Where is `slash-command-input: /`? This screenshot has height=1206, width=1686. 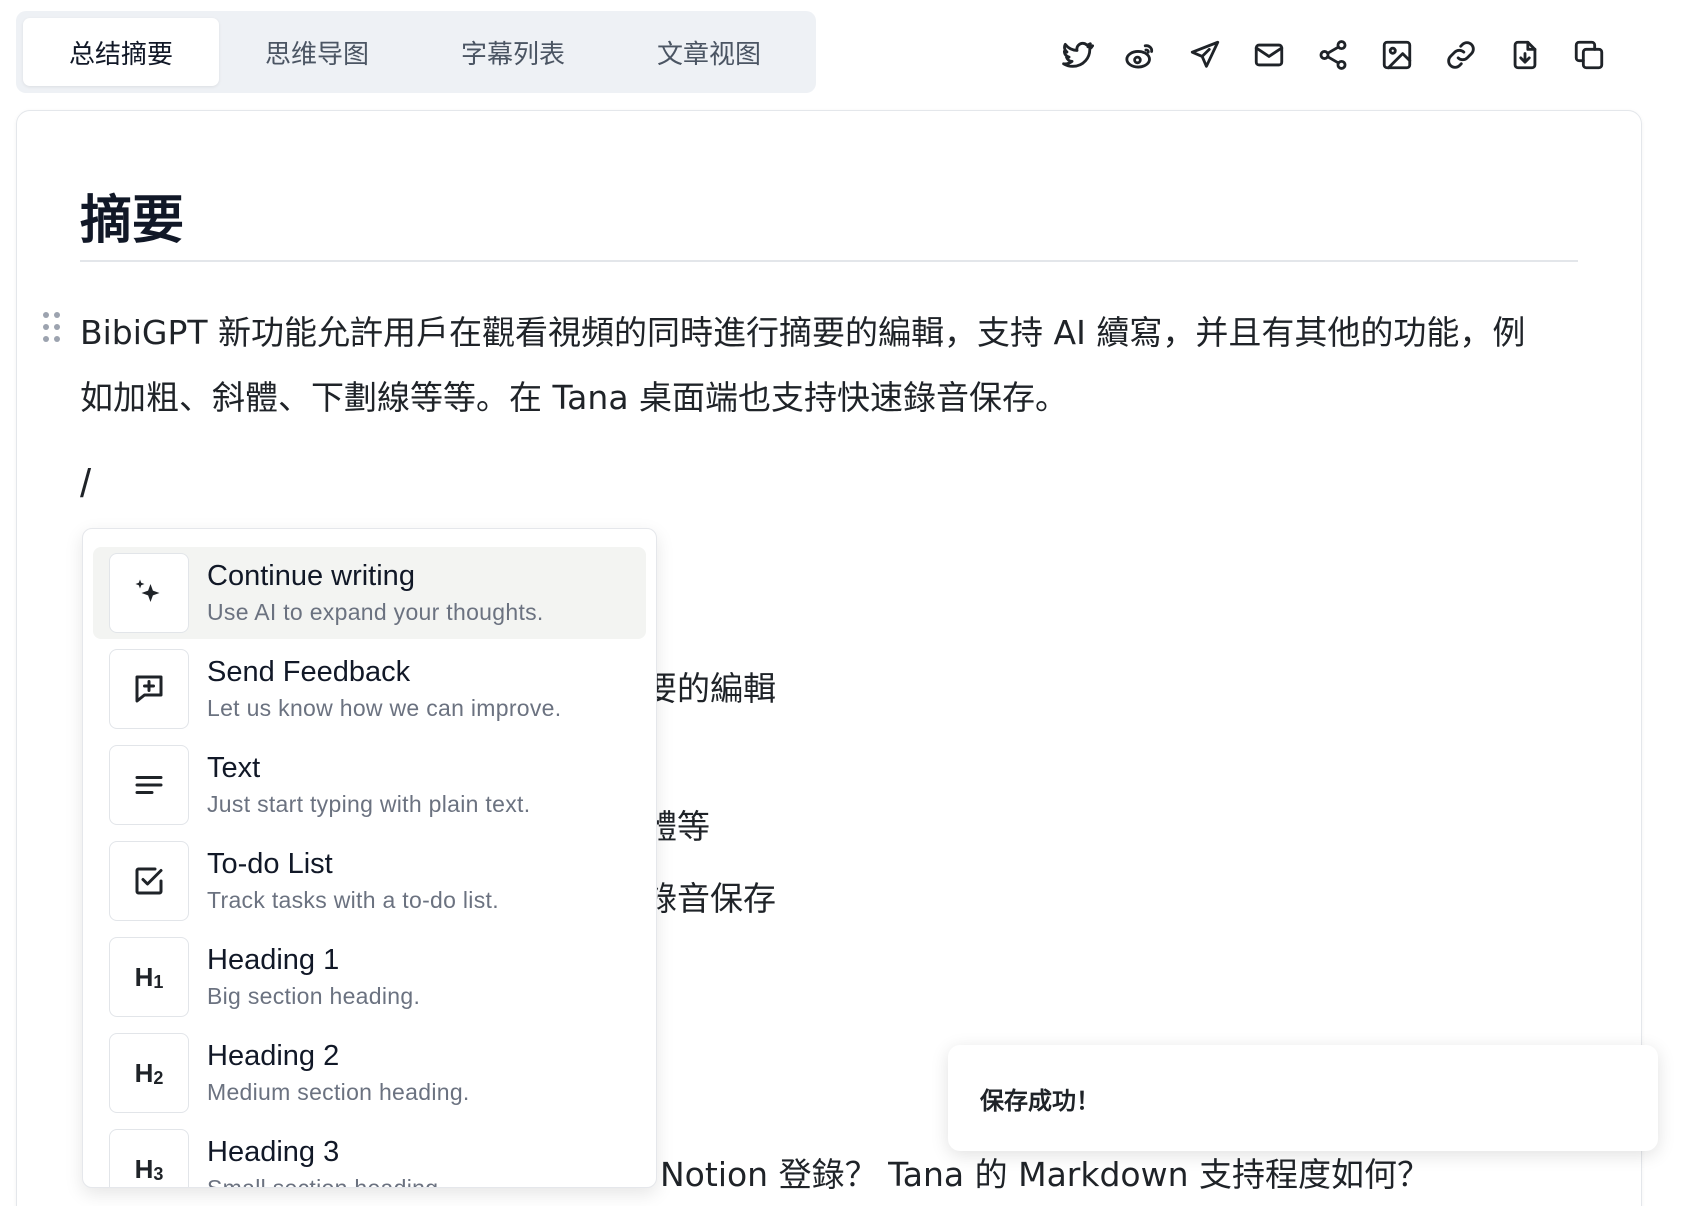
slash-command-input: / is located at coordinates (85, 484).